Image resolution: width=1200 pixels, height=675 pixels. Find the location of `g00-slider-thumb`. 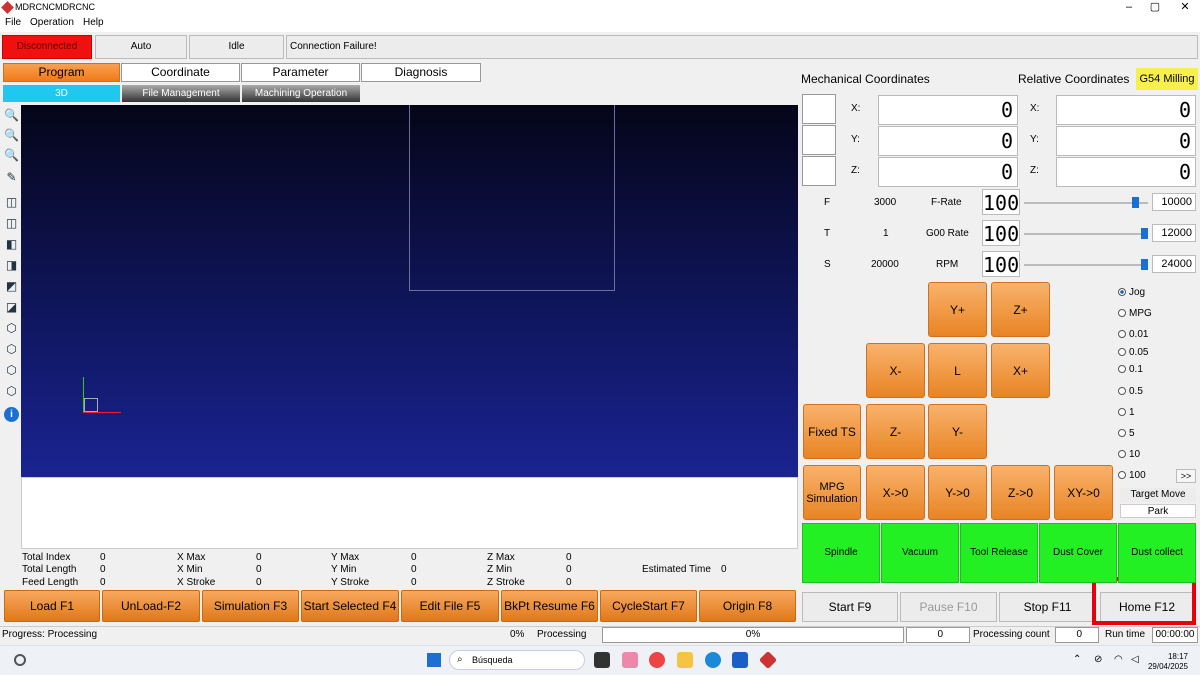

g00-slider-thumb is located at coordinates (1144, 233).